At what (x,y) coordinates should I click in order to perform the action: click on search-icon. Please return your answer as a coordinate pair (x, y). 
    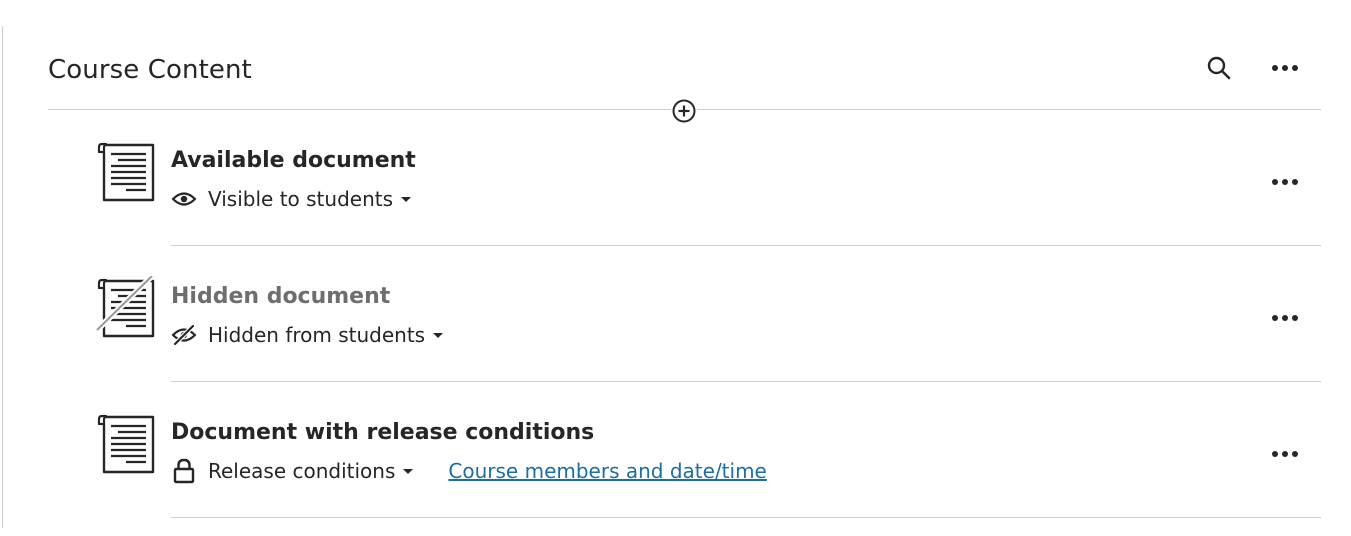
    Looking at the image, I should click on (1219, 68).